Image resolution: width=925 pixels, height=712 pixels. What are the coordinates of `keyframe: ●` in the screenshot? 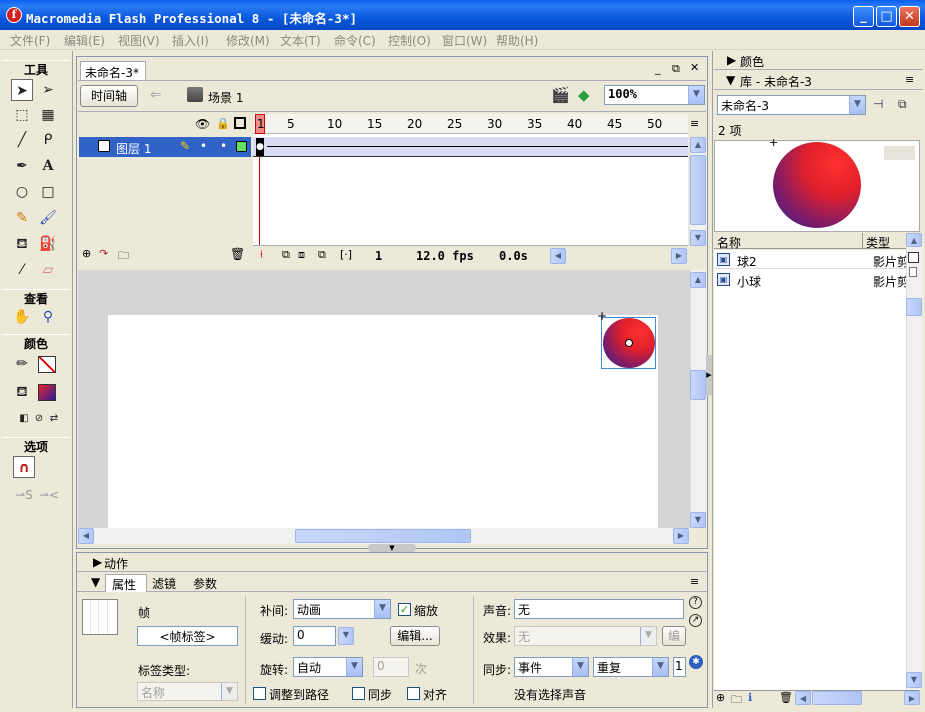 It's located at (260, 147).